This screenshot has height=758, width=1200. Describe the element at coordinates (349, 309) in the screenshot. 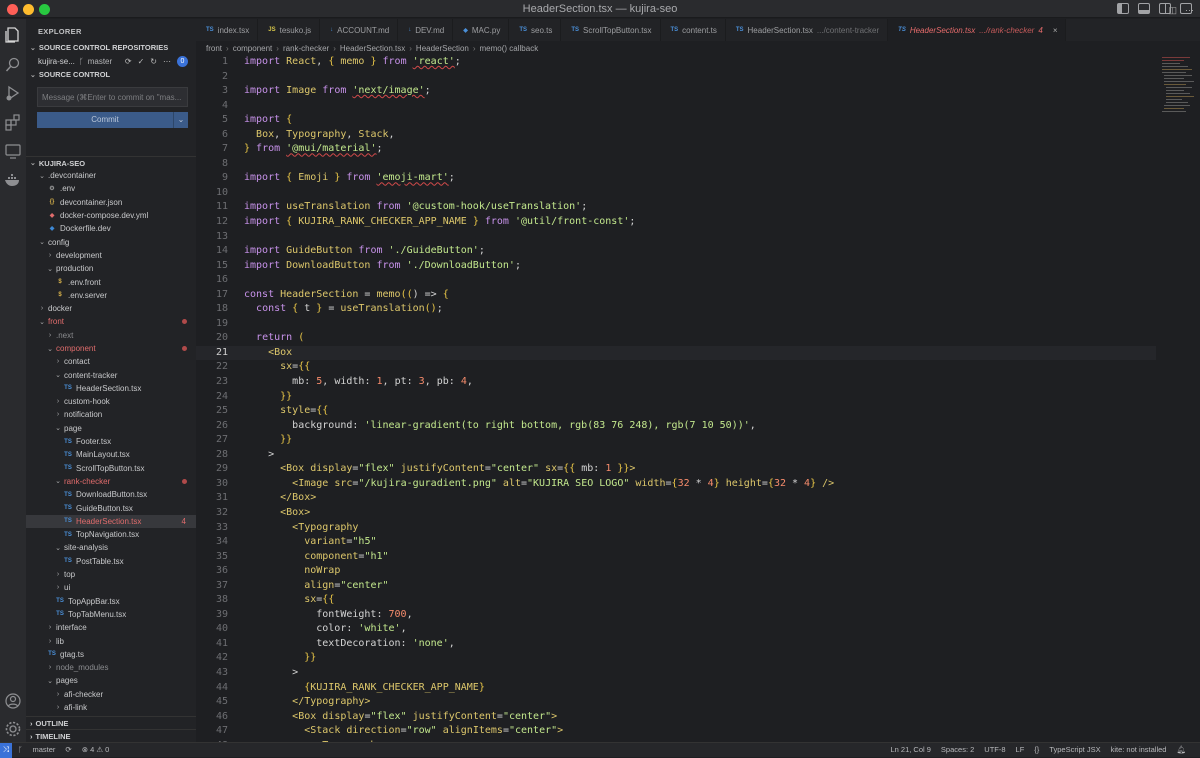

I see `line-source: const { t } = useTranslation();` at that location.